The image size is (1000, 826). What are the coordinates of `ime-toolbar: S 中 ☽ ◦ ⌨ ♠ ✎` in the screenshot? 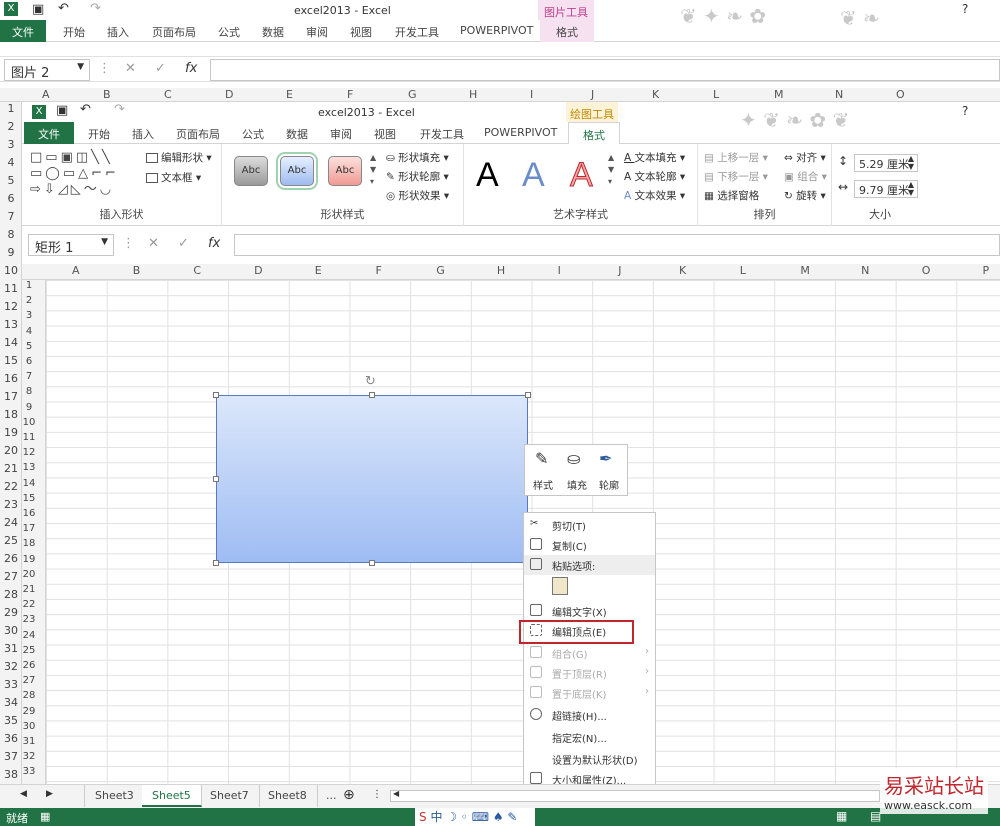 It's located at (475, 817).